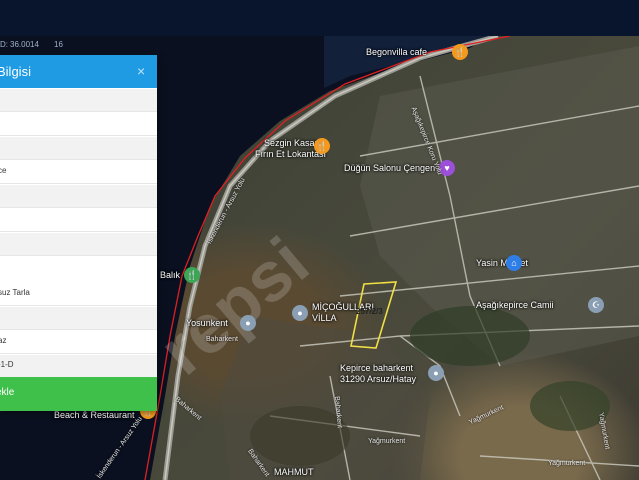 This screenshot has height=480, width=639. What do you see at coordinates (58, 44) in the screenshot?
I see `coord-value-b: 16` at bounding box center [58, 44].